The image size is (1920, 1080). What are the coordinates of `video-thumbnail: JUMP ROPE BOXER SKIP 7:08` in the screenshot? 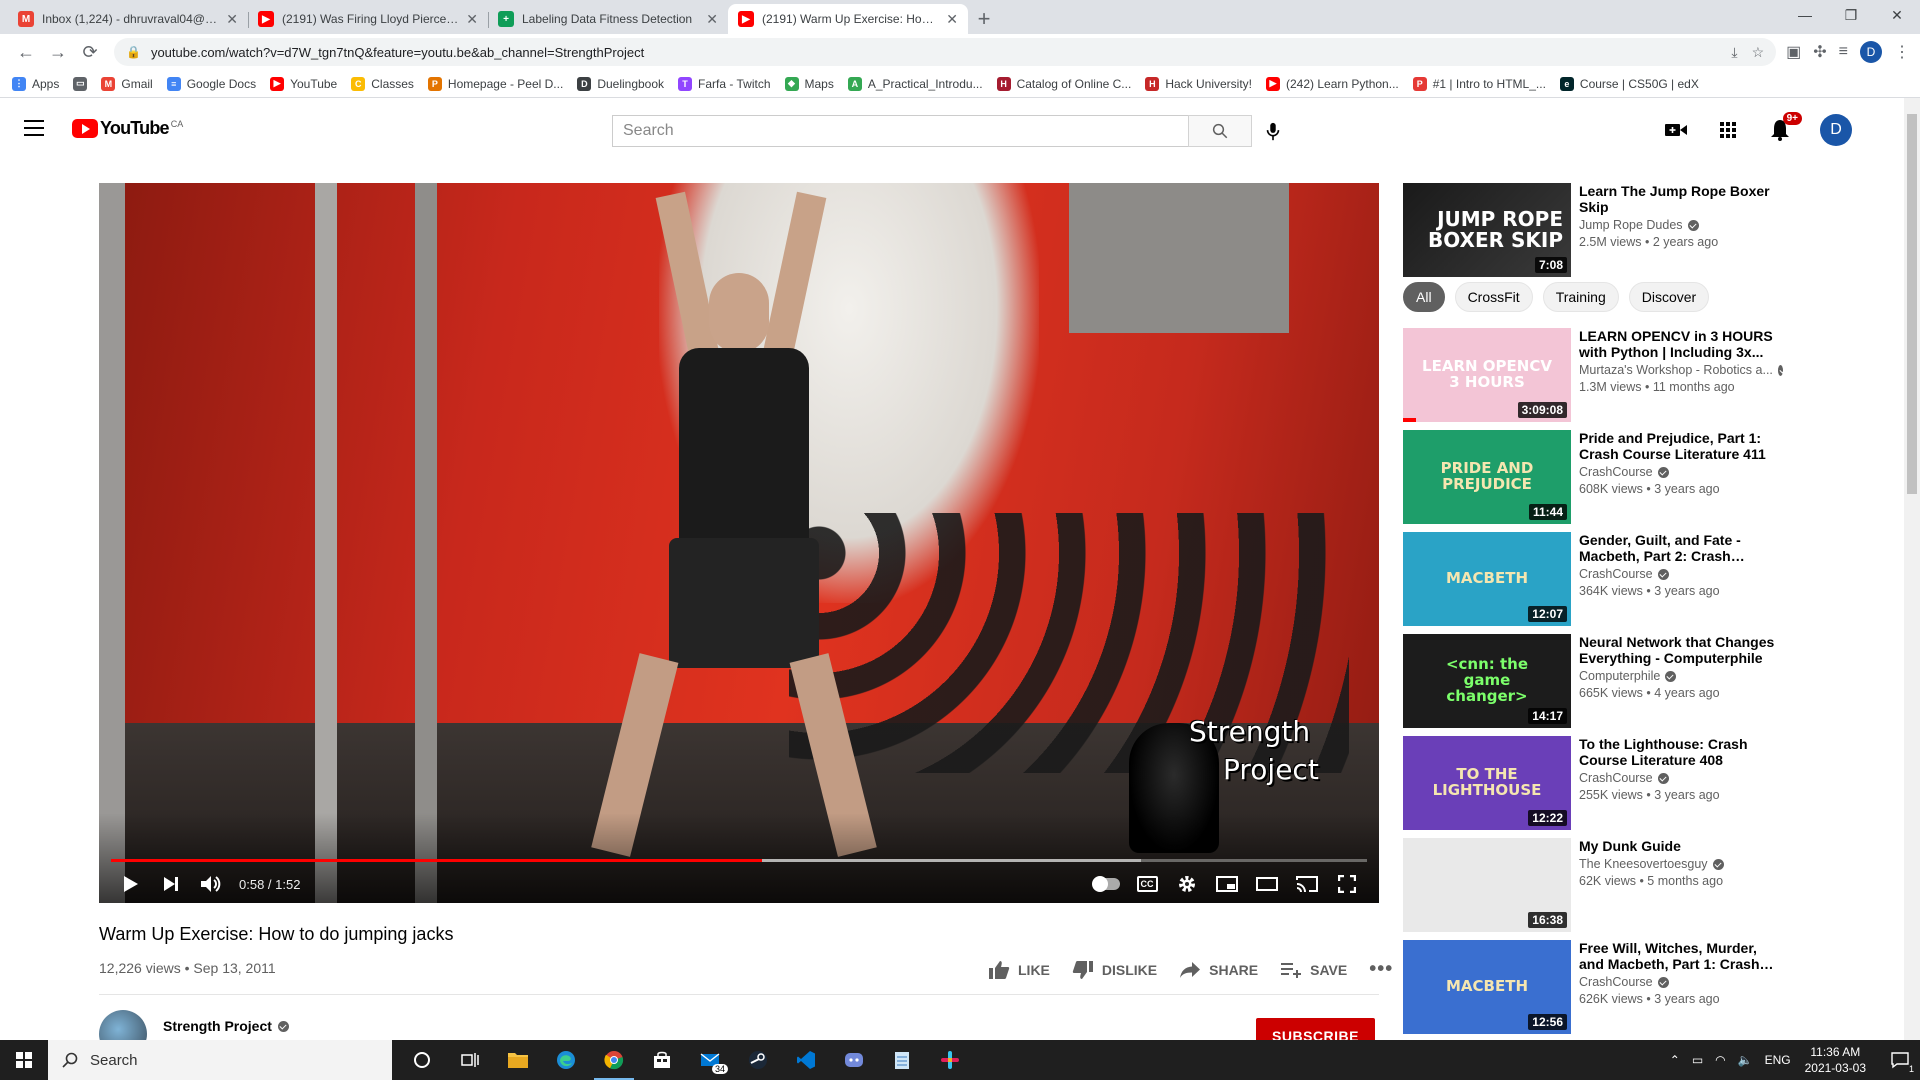 It's located at (1487, 230).